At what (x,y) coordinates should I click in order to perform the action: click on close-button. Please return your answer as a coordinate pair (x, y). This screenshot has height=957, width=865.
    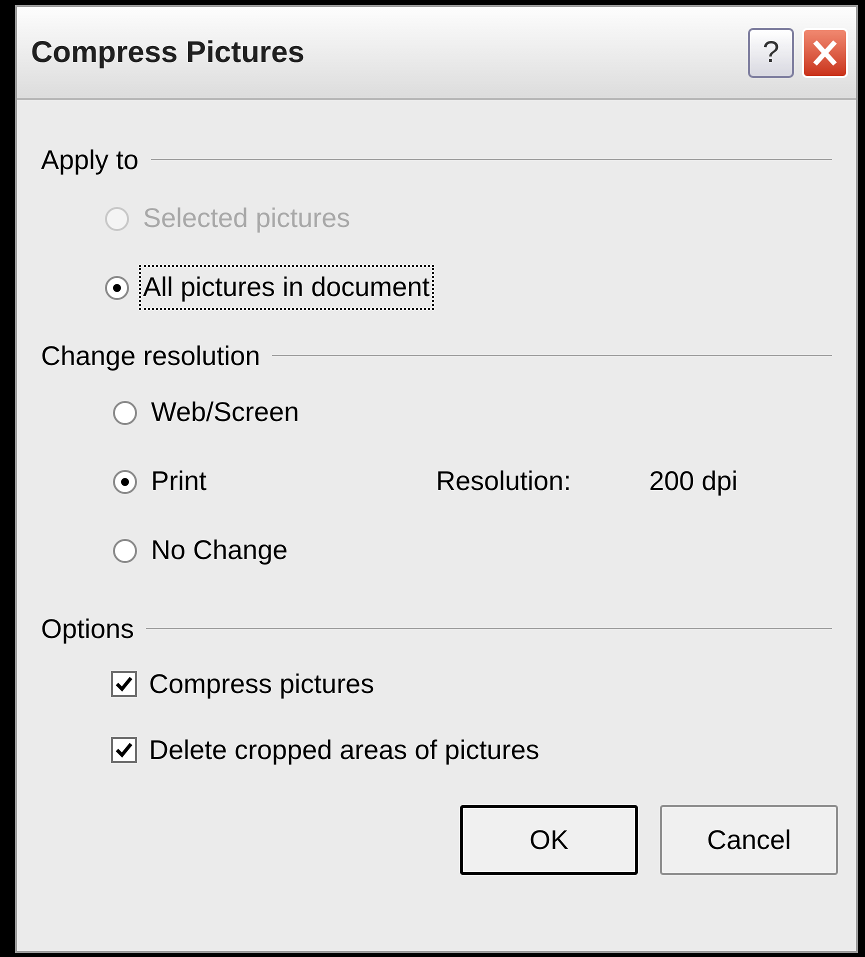
    Looking at the image, I should click on (825, 53).